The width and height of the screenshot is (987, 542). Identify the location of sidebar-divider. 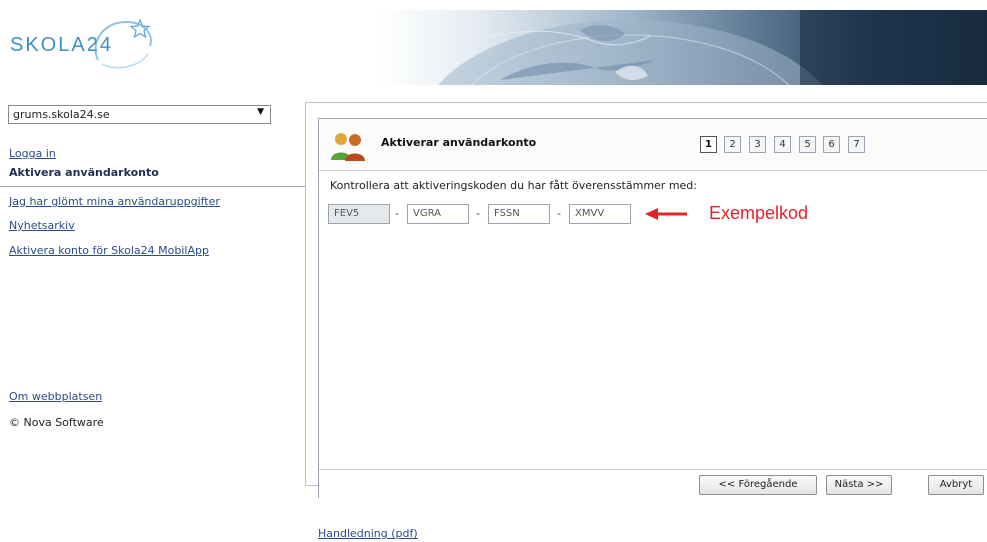
(152, 186).